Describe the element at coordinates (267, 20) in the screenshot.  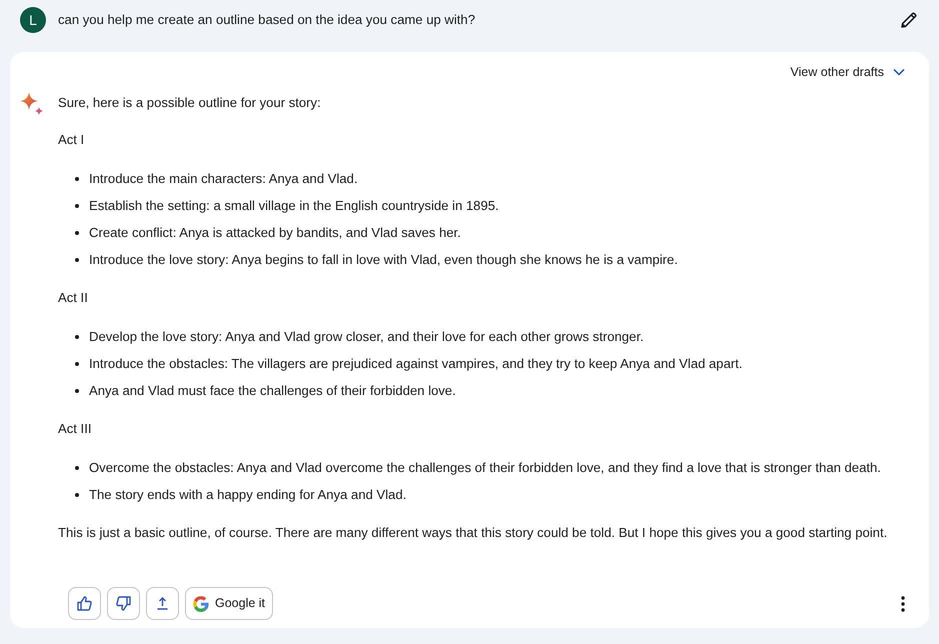
I see `prompt-text: can you help me create an outline based on the idea you came up with?` at that location.